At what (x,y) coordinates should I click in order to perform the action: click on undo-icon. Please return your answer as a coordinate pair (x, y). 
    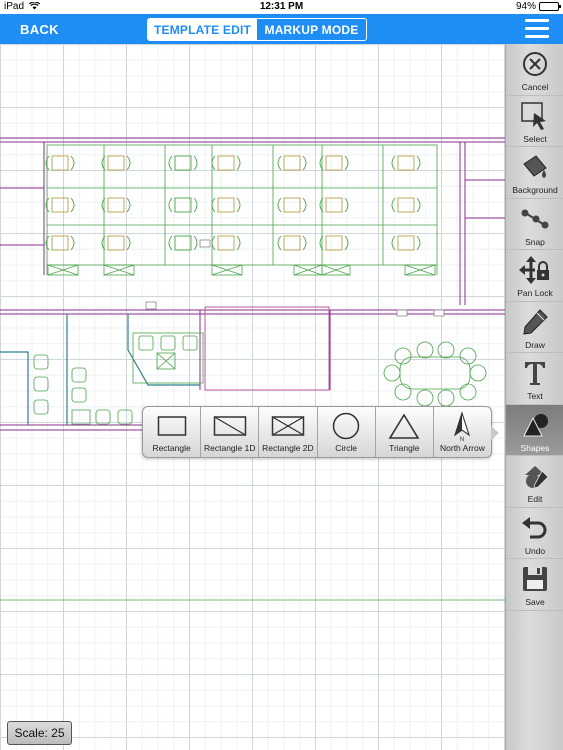
    Looking at the image, I should click on (534, 527).